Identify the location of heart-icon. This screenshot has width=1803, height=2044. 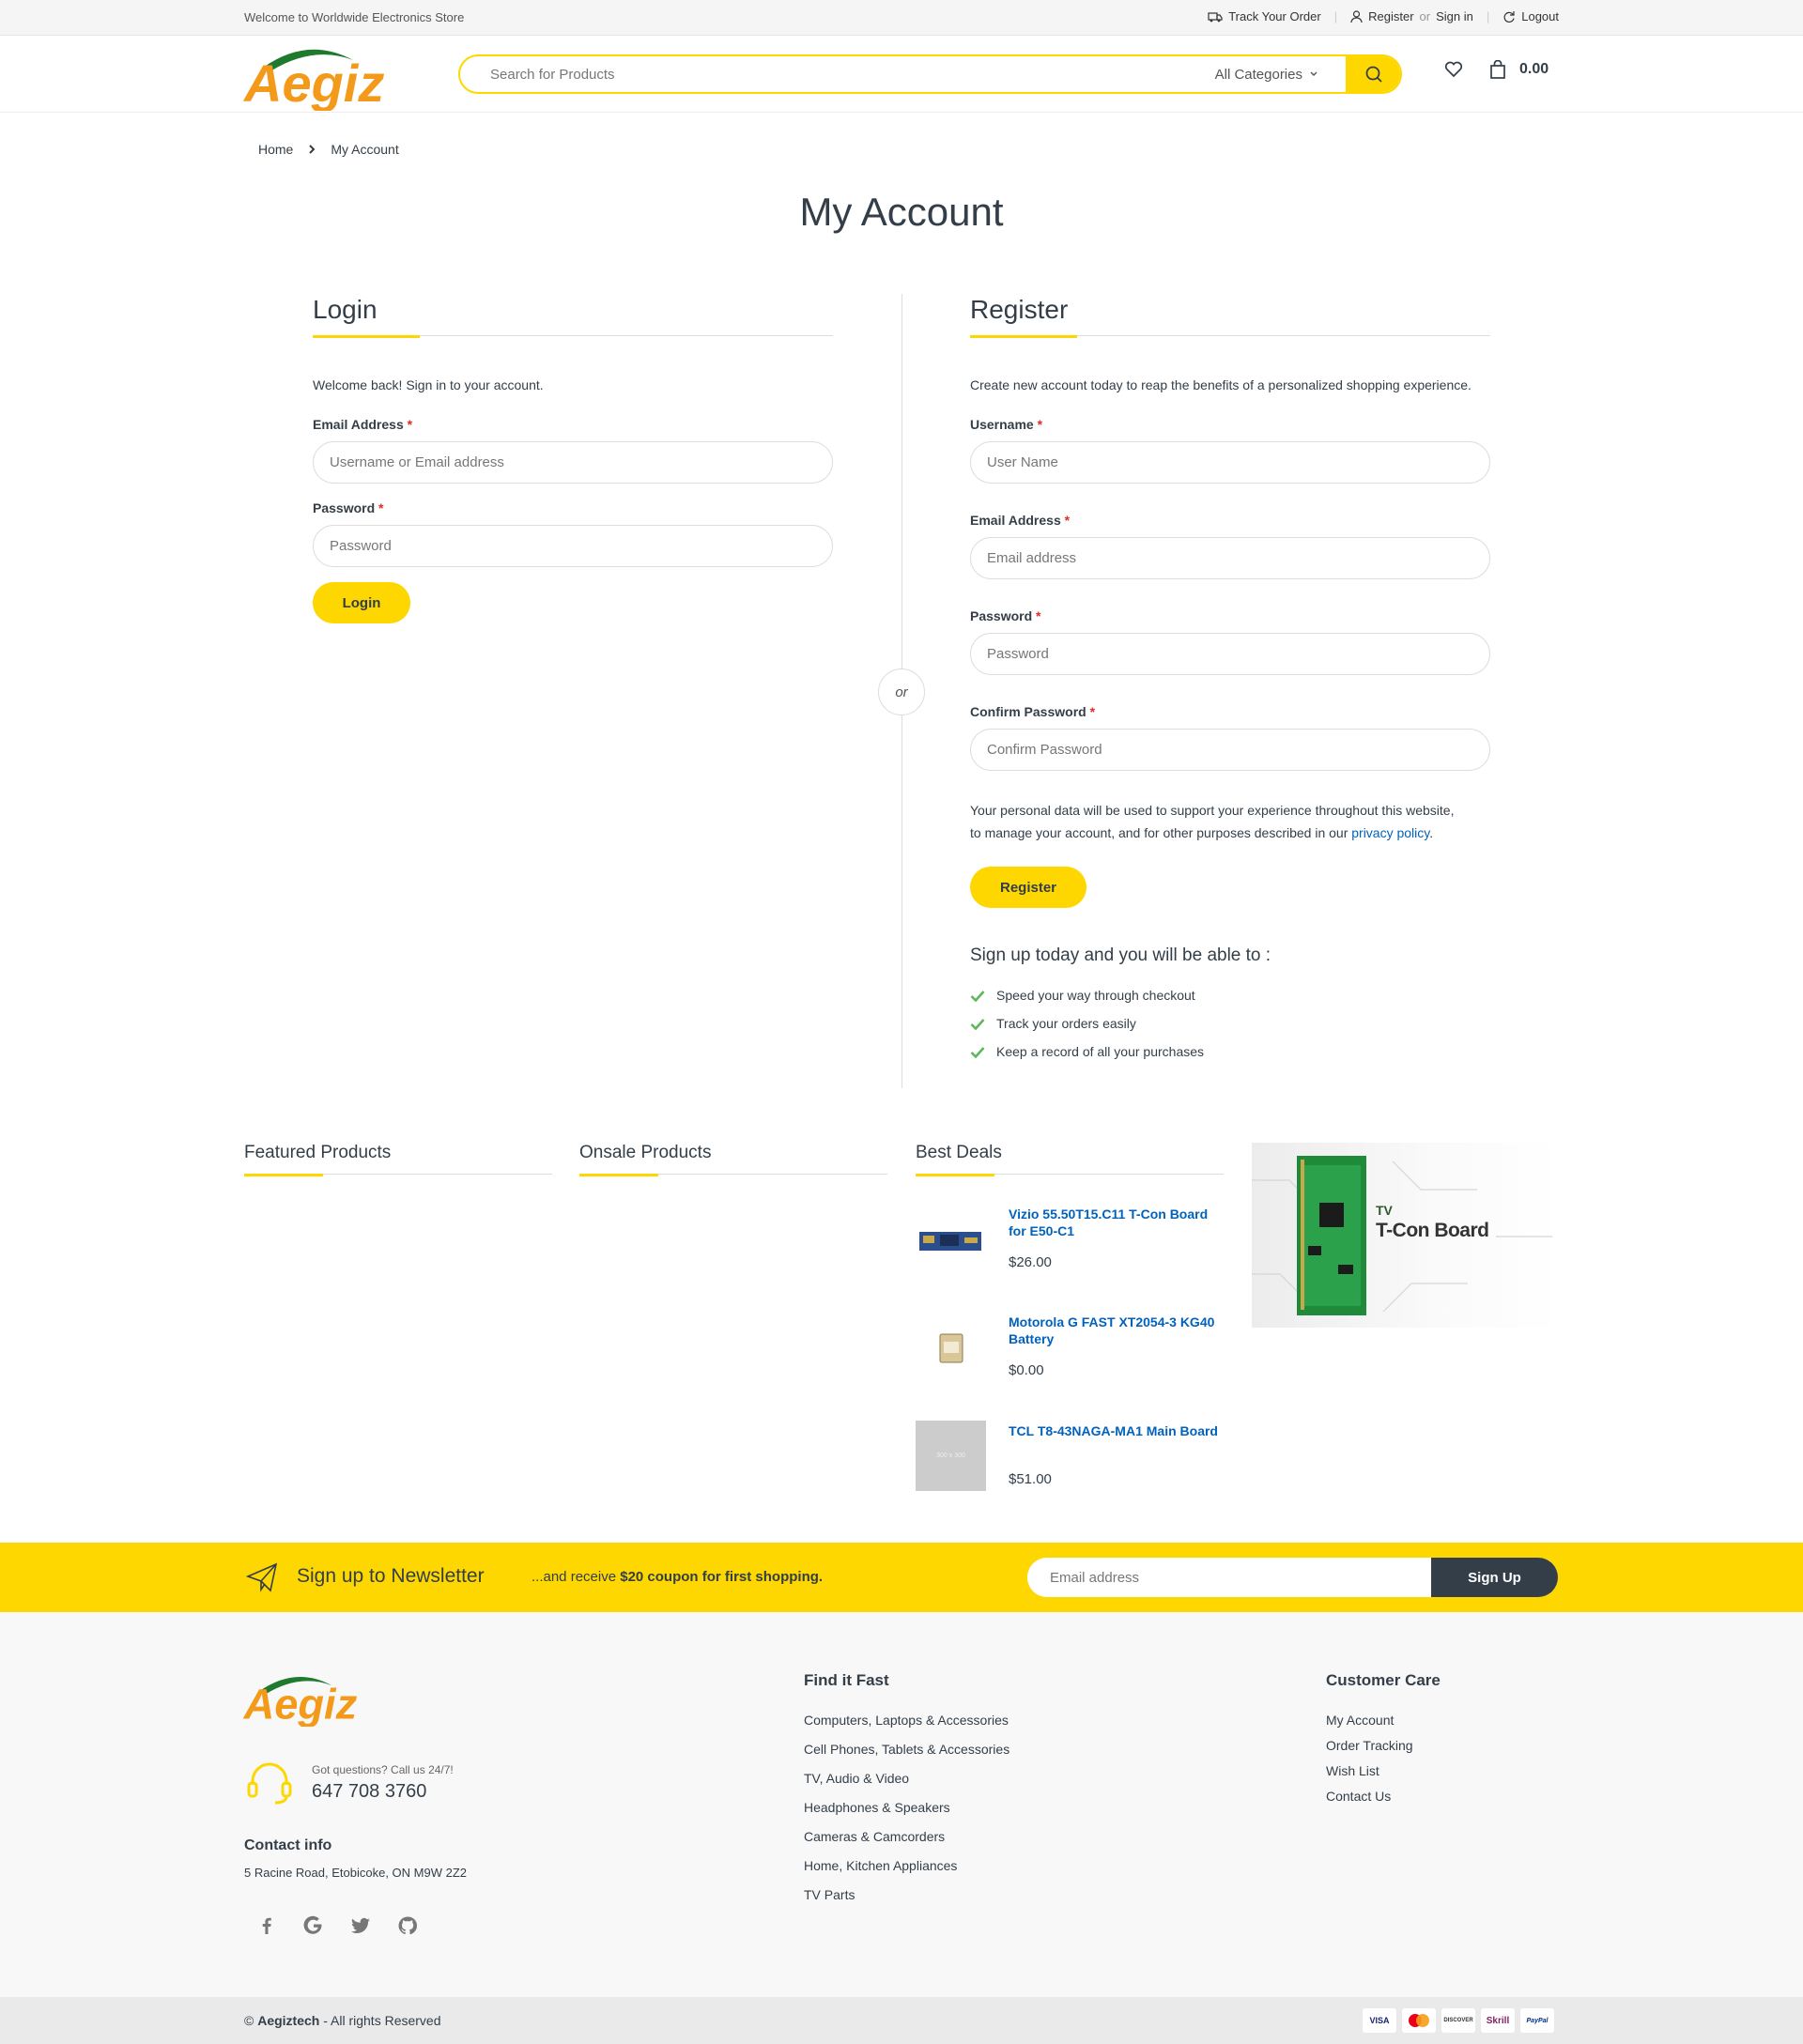
(1453, 69).